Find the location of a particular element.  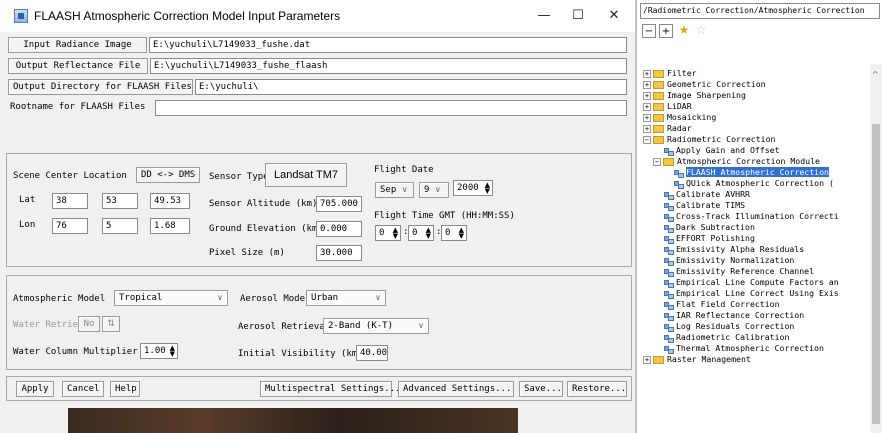

month-select: Sep ∨ is located at coordinates (394, 190).